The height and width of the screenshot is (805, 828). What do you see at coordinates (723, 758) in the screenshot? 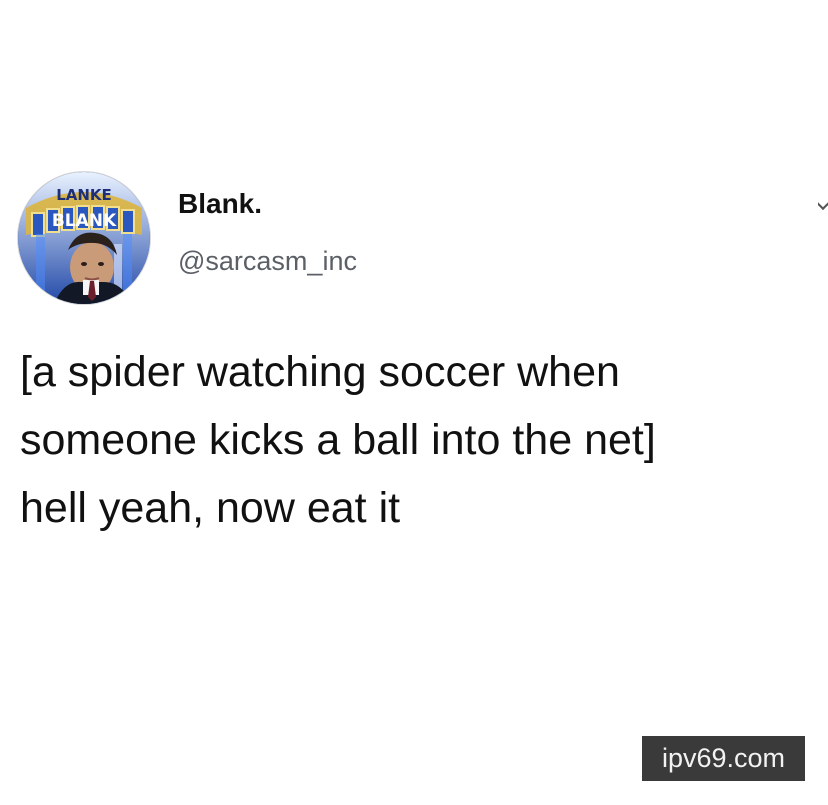
I see `watermark: ipv69.com` at bounding box center [723, 758].